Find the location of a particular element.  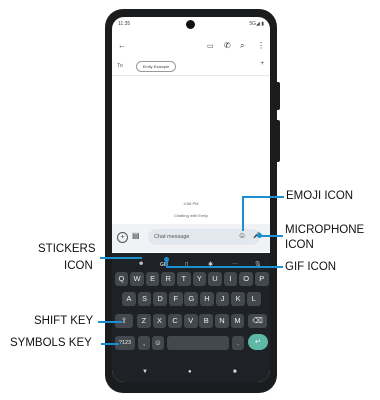

gif-leader-dot is located at coordinates (166, 259).